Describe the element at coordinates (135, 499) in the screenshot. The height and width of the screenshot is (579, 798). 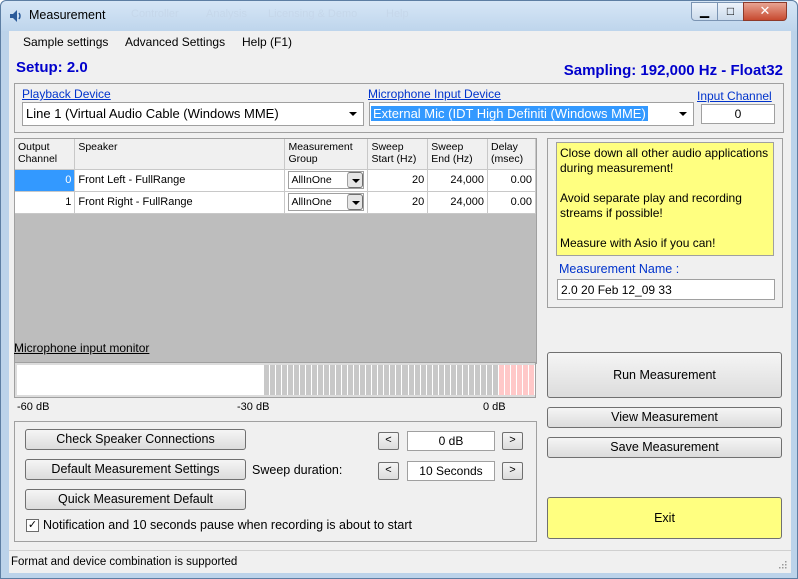
I see `quick-measurement-default-button: Quick Measurement Default` at that location.